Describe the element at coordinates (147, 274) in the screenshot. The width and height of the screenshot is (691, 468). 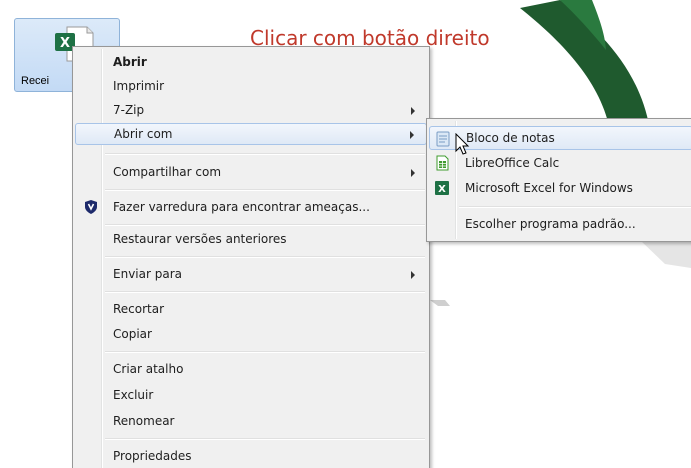
I see `menu-item-label: Enviar para` at that location.